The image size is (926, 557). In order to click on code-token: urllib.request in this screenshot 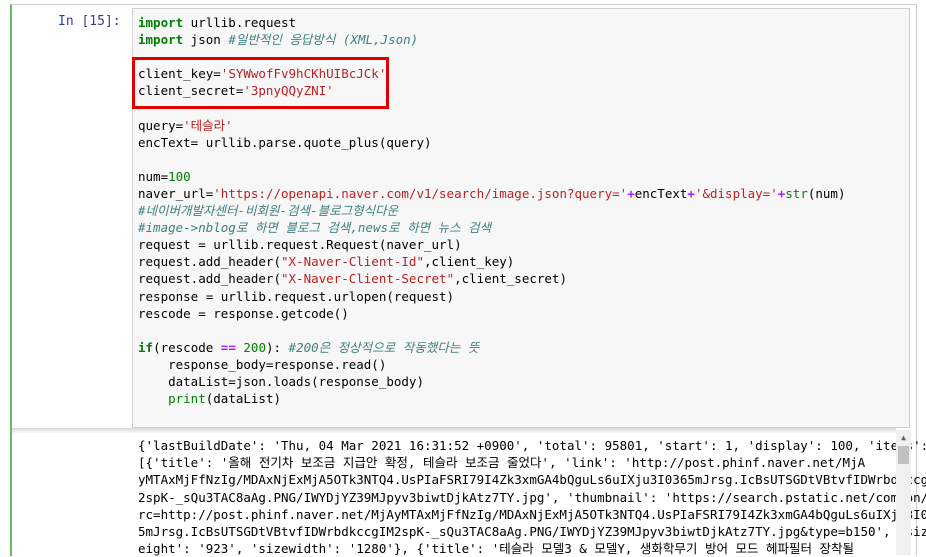, I will do `click(240, 22)`.